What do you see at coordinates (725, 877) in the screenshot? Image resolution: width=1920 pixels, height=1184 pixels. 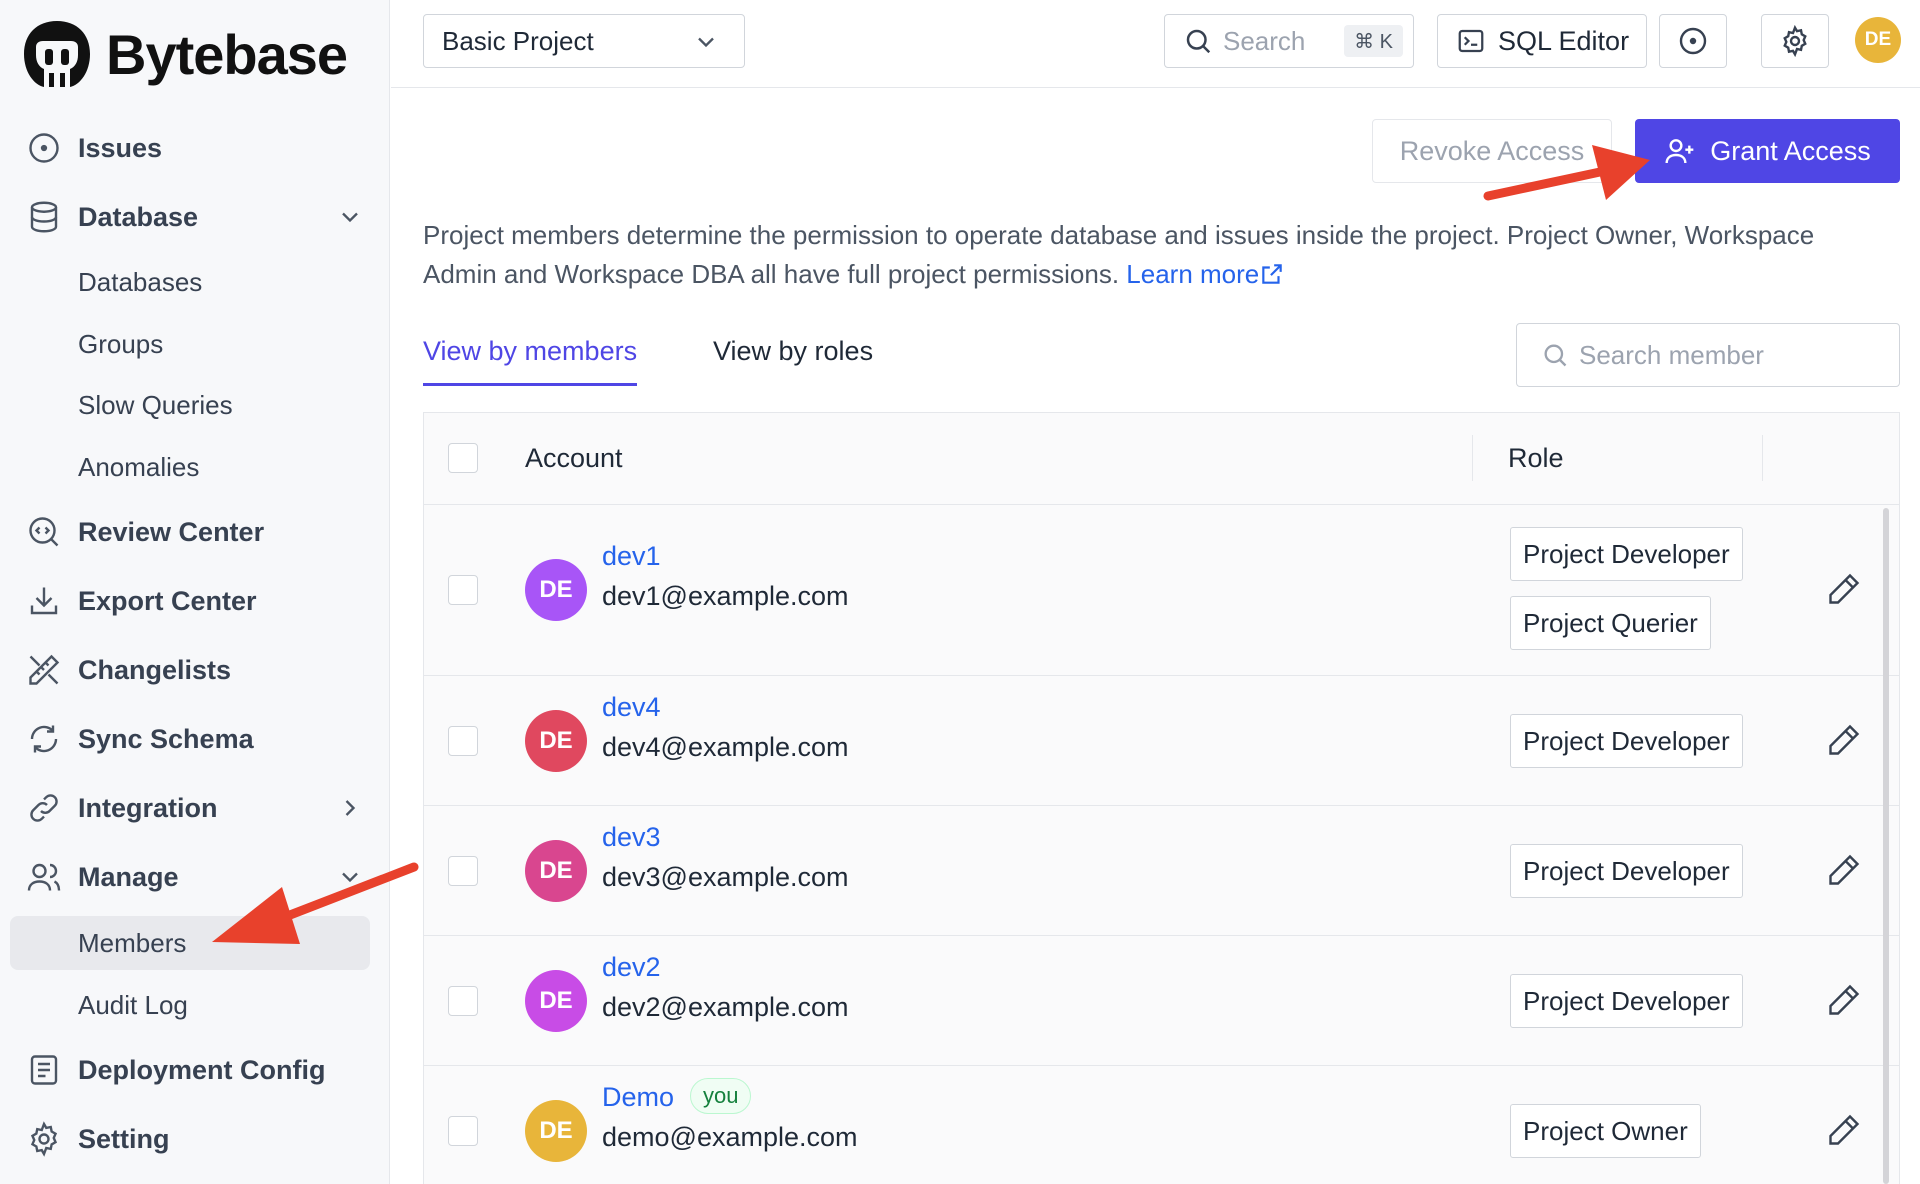 I see `member-email: dev3@example.com` at bounding box center [725, 877].